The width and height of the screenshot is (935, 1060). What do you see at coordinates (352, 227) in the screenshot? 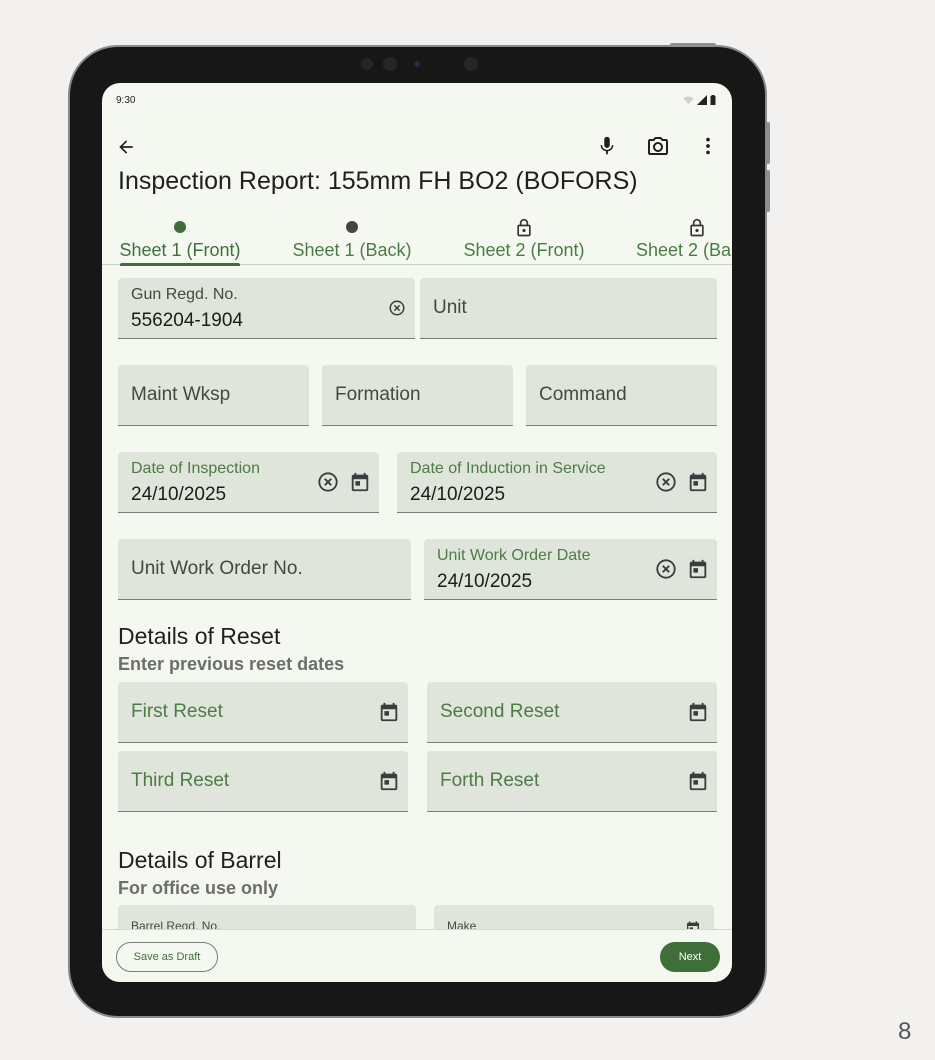
I see `dot-icon` at bounding box center [352, 227].